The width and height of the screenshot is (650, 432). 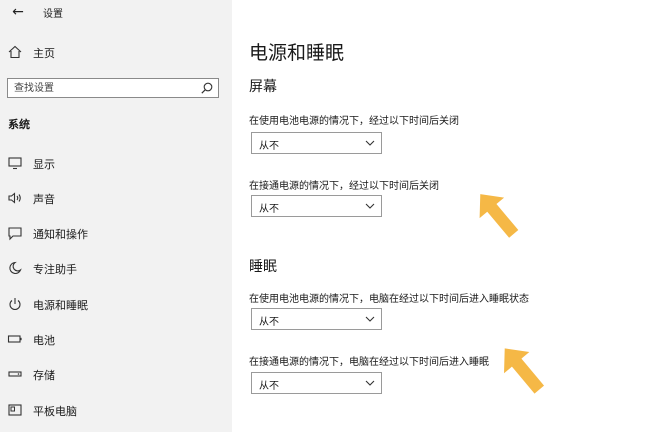 I want to click on sleep-battery-label: 在使用电池电源的情况下，电脑在经过以下时间后进入睡眠状态, so click(x=389, y=299).